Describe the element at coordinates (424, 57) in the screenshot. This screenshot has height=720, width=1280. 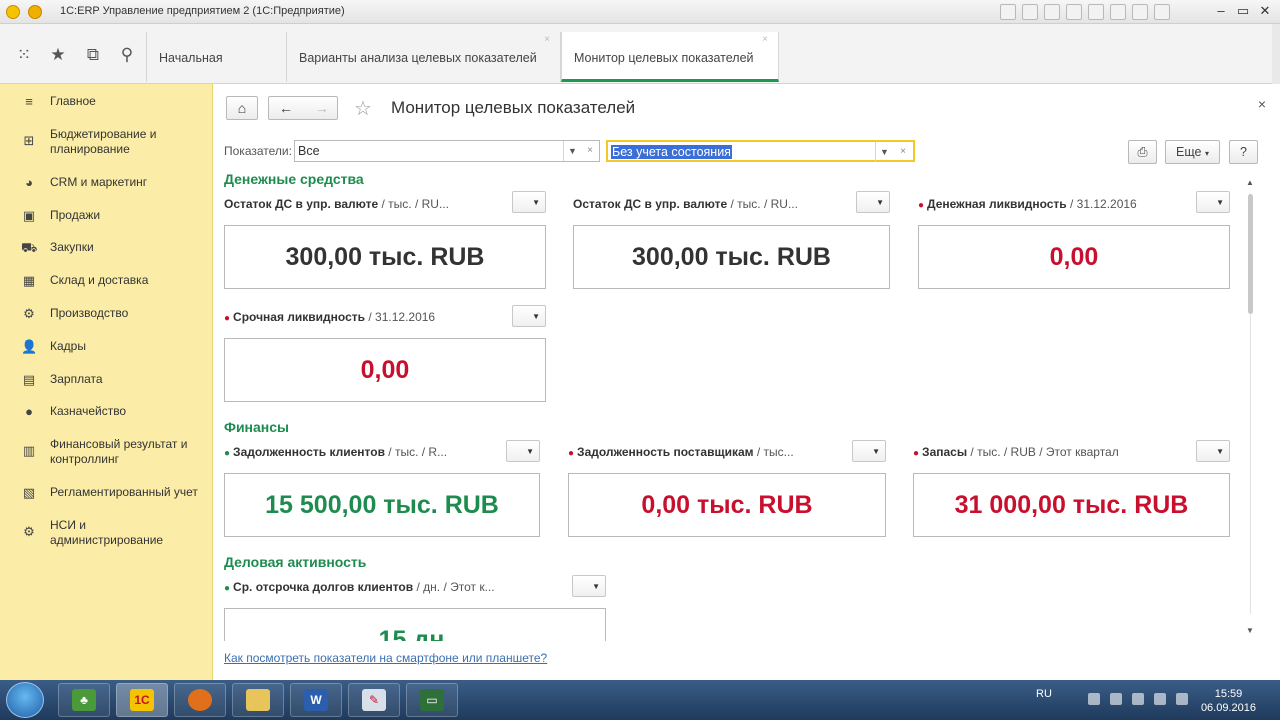
I see `tab-analysis-variants: Варианты анализа целевых показателей ×` at that location.